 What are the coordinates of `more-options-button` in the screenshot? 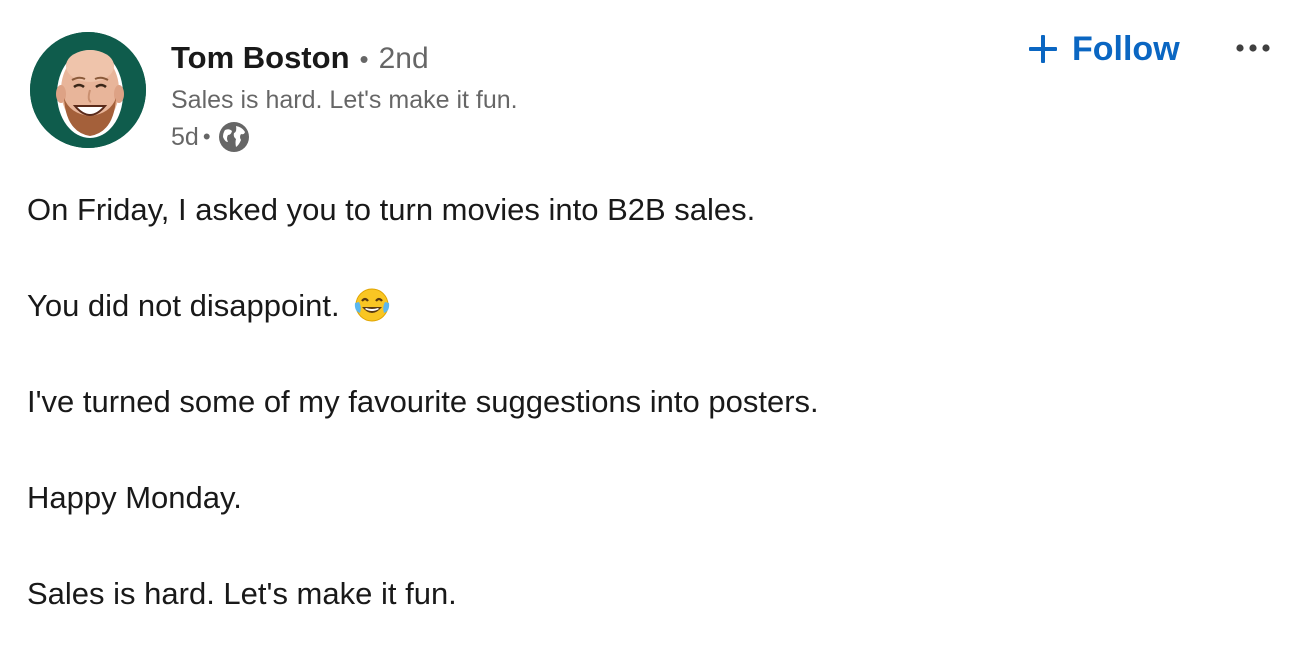 It's located at (1253, 48).